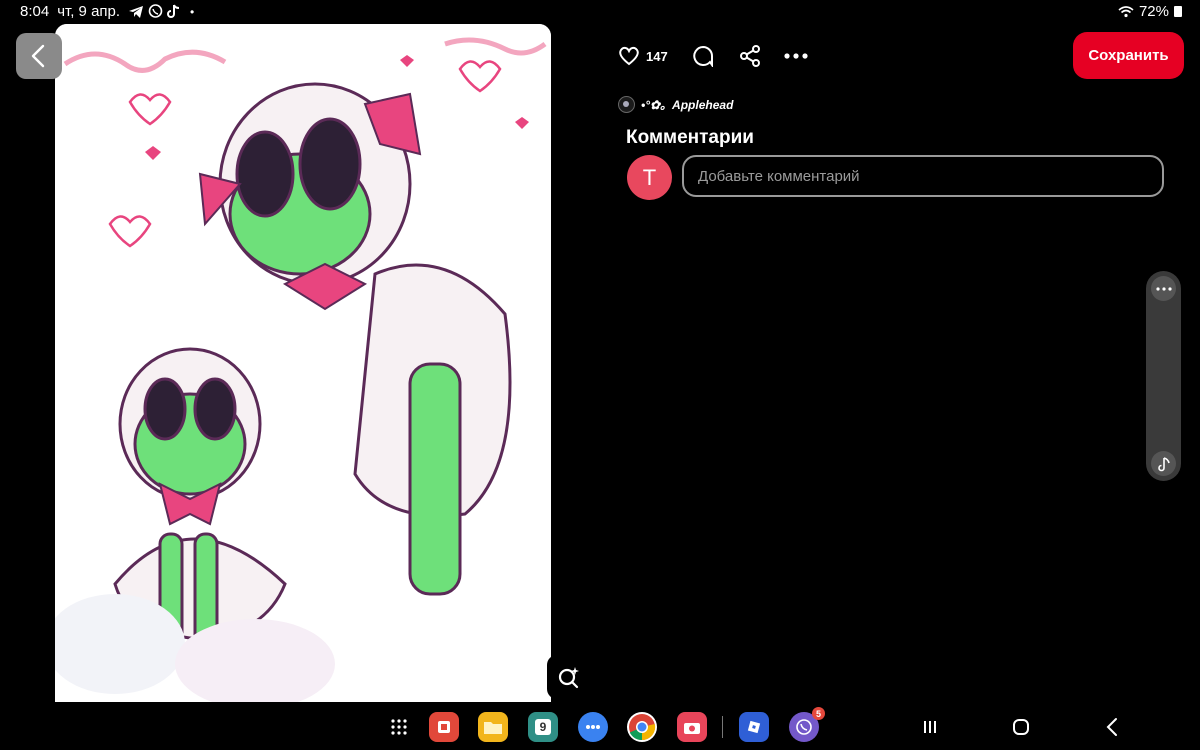  What do you see at coordinates (136, 11) in the screenshot?
I see `telegram-icon` at bounding box center [136, 11].